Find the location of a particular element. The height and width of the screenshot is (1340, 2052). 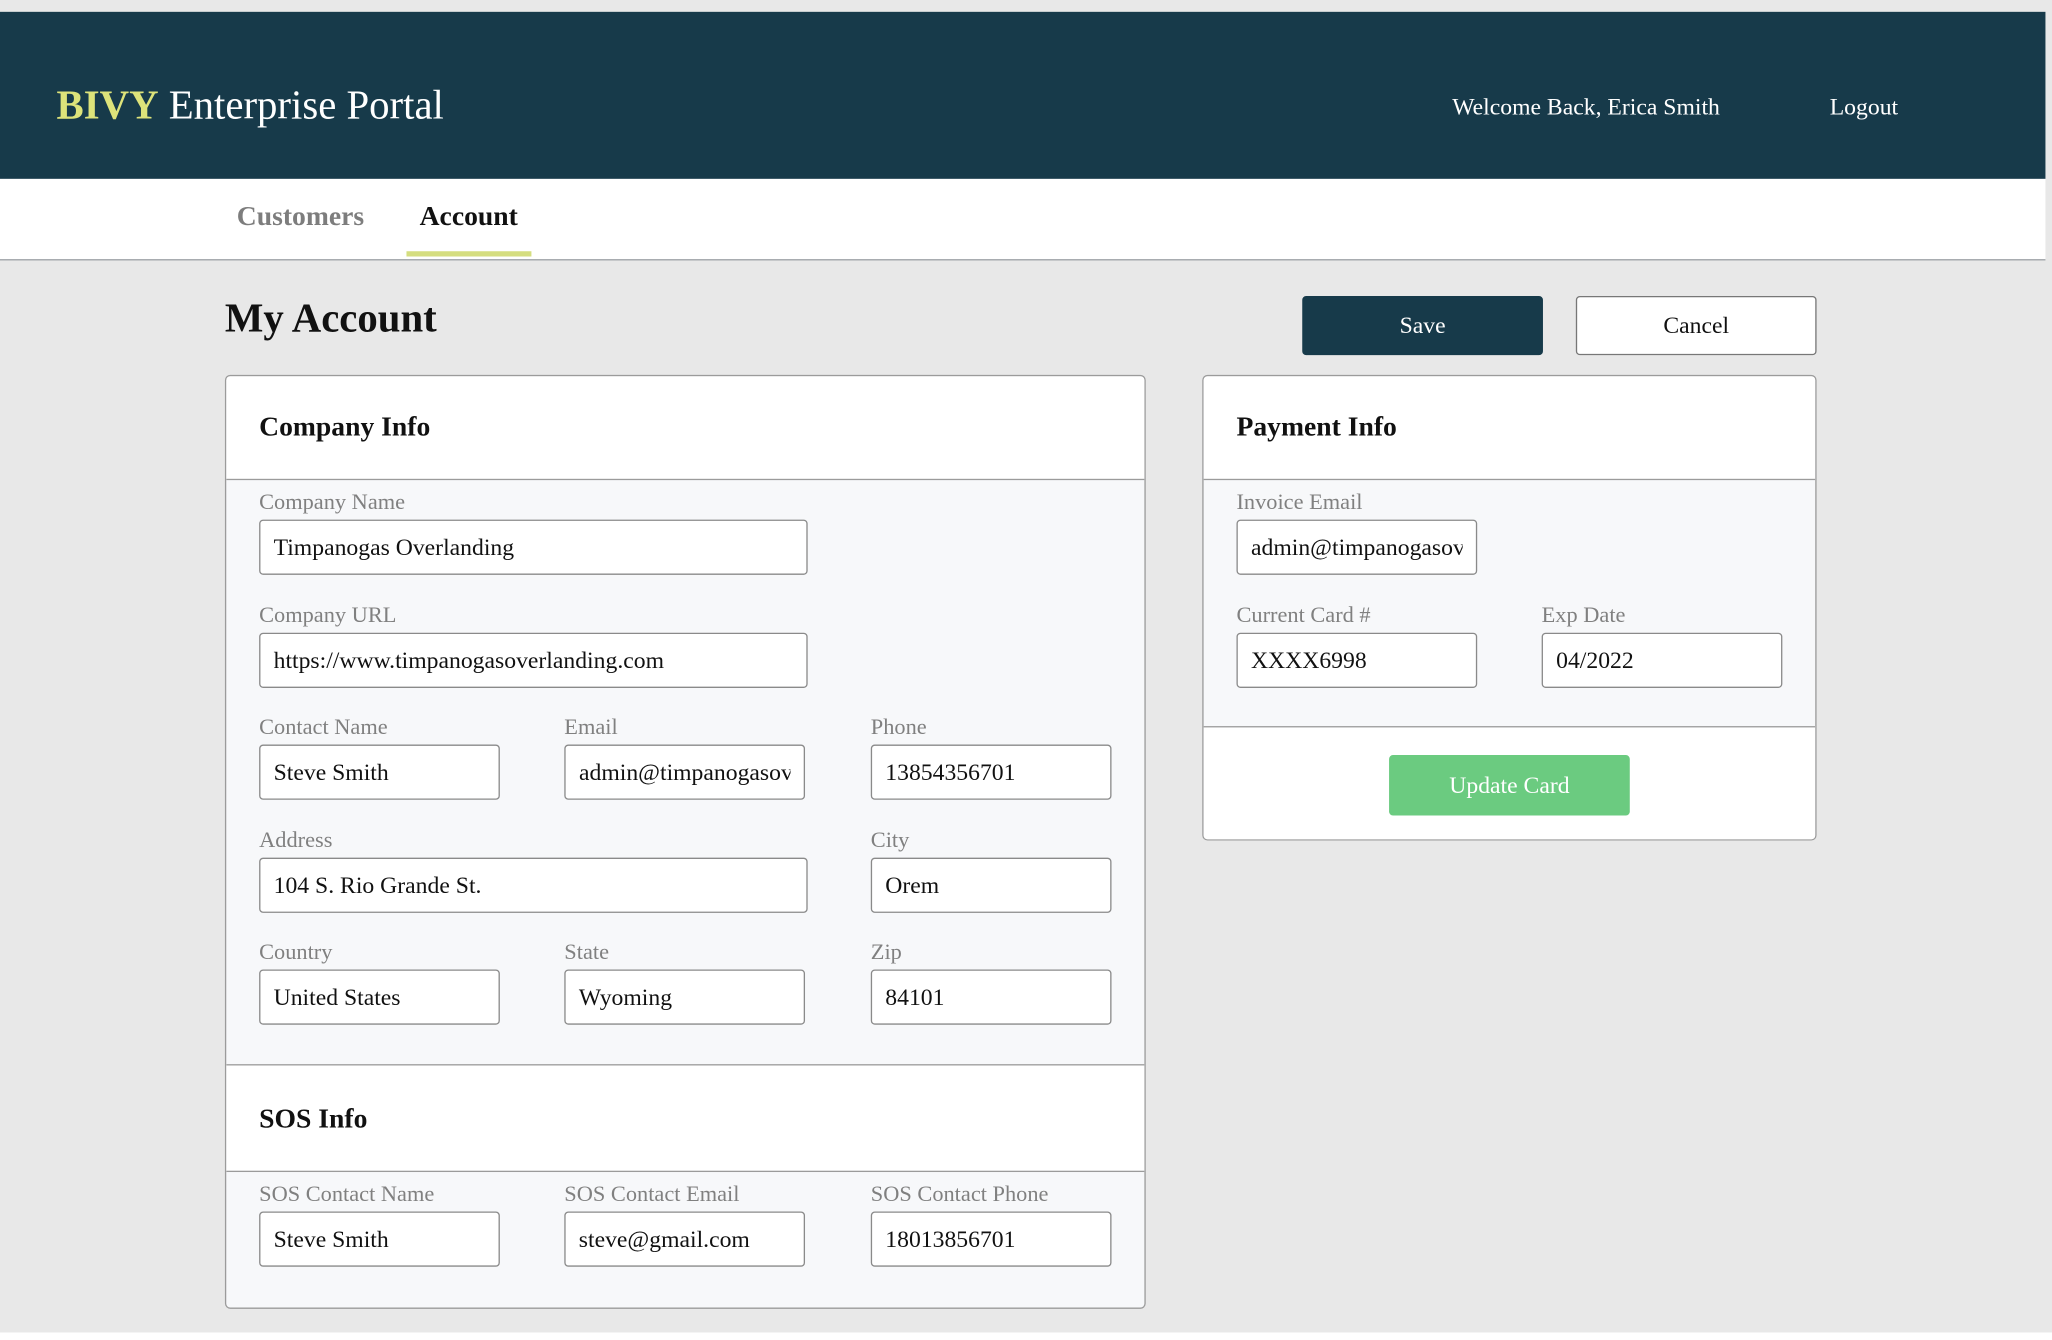

payment-info-title: Payment Info is located at coordinates (1316, 426).